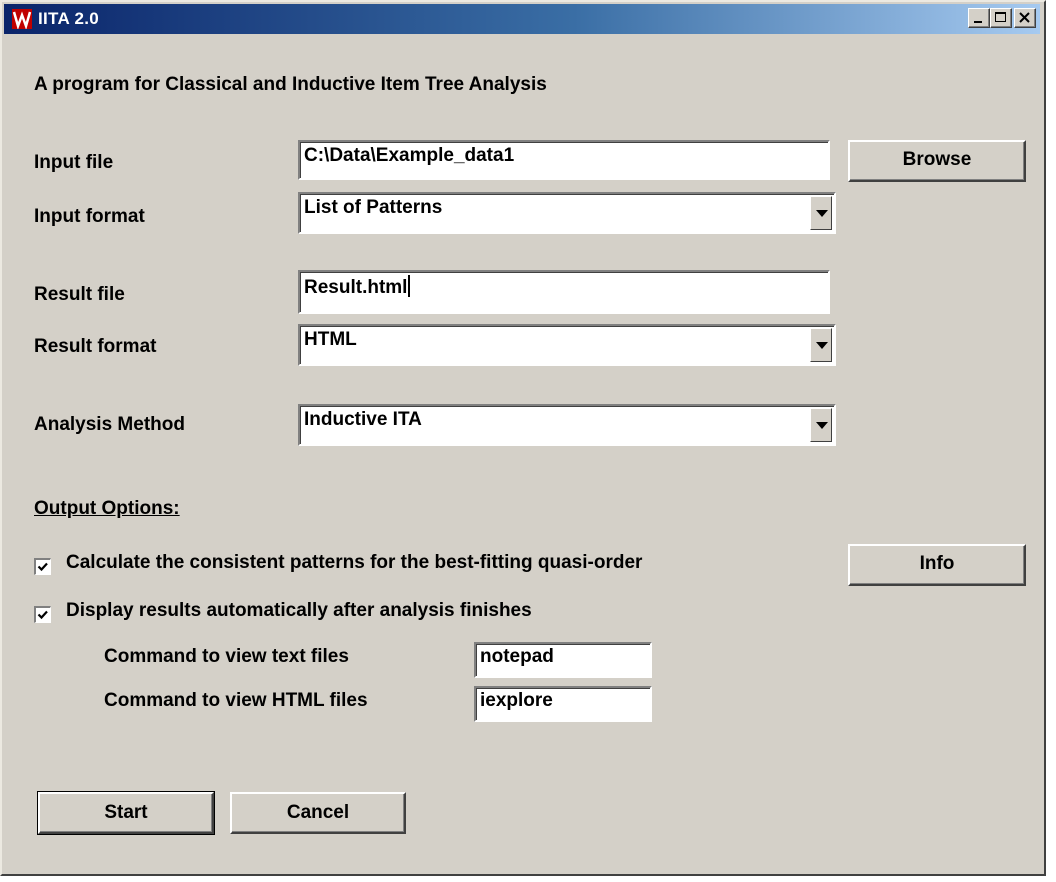 This screenshot has height=882, width=1056. I want to click on window-title: IITA 2.0, so click(68, 18).